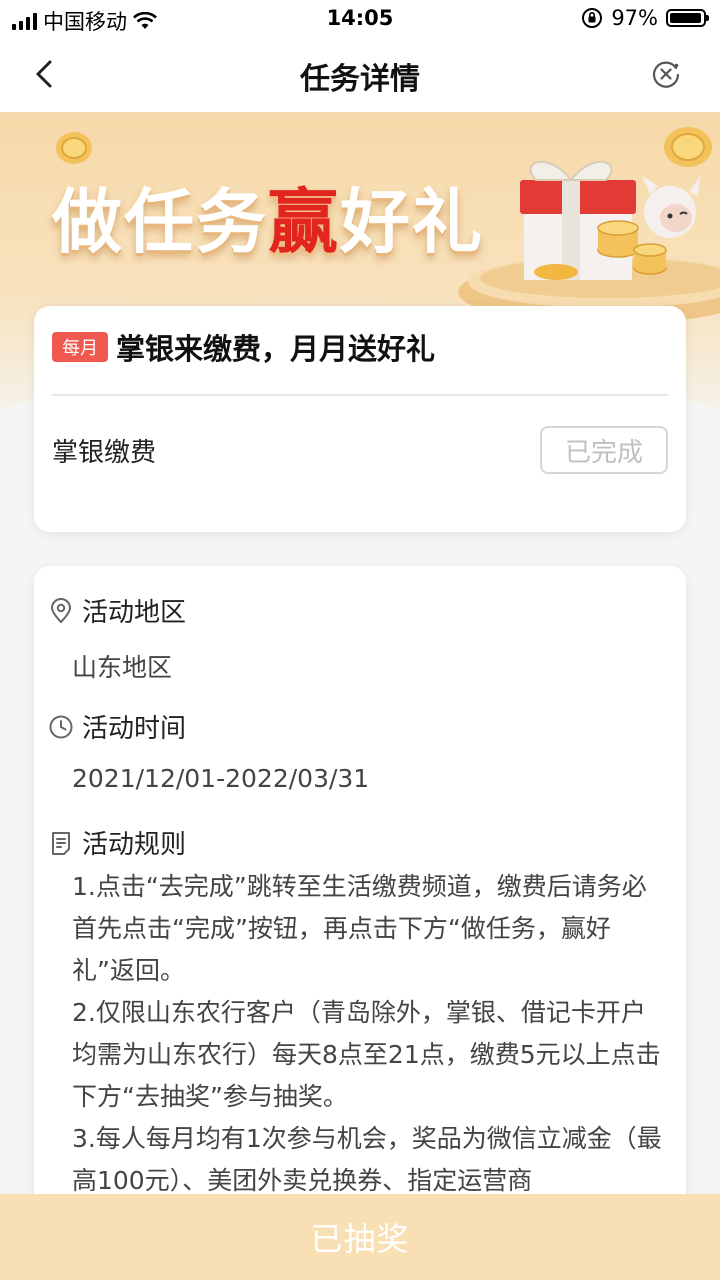 The height and width of the screenshot is (1280, 720). I want to click on task-title: 掌银来缴费，月月送好礼, so click(276, 349).